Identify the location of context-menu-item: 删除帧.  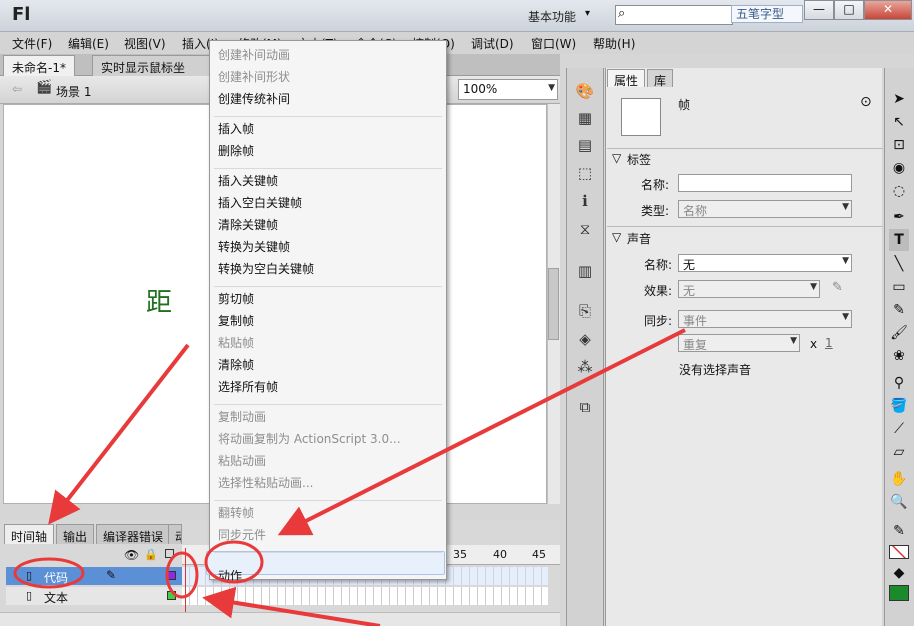
(236, 150).